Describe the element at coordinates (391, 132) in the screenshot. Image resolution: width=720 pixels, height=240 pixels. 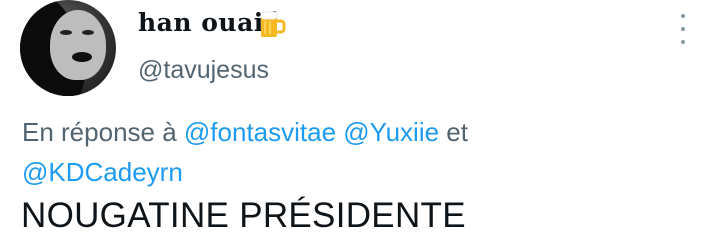
I see `mention-link: @Yuxiie` at that location.